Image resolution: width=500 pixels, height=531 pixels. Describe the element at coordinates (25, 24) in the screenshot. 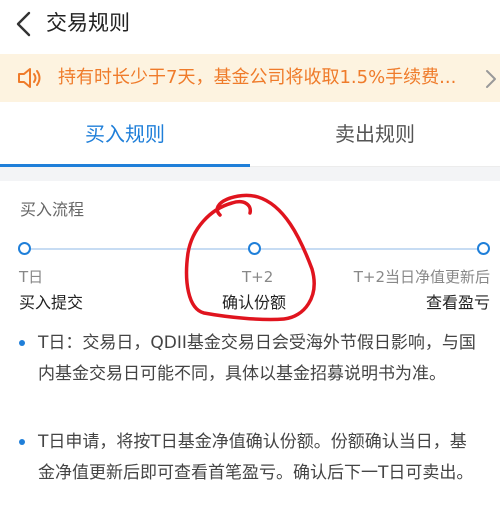

I see `back-arrow-icon` at that location.